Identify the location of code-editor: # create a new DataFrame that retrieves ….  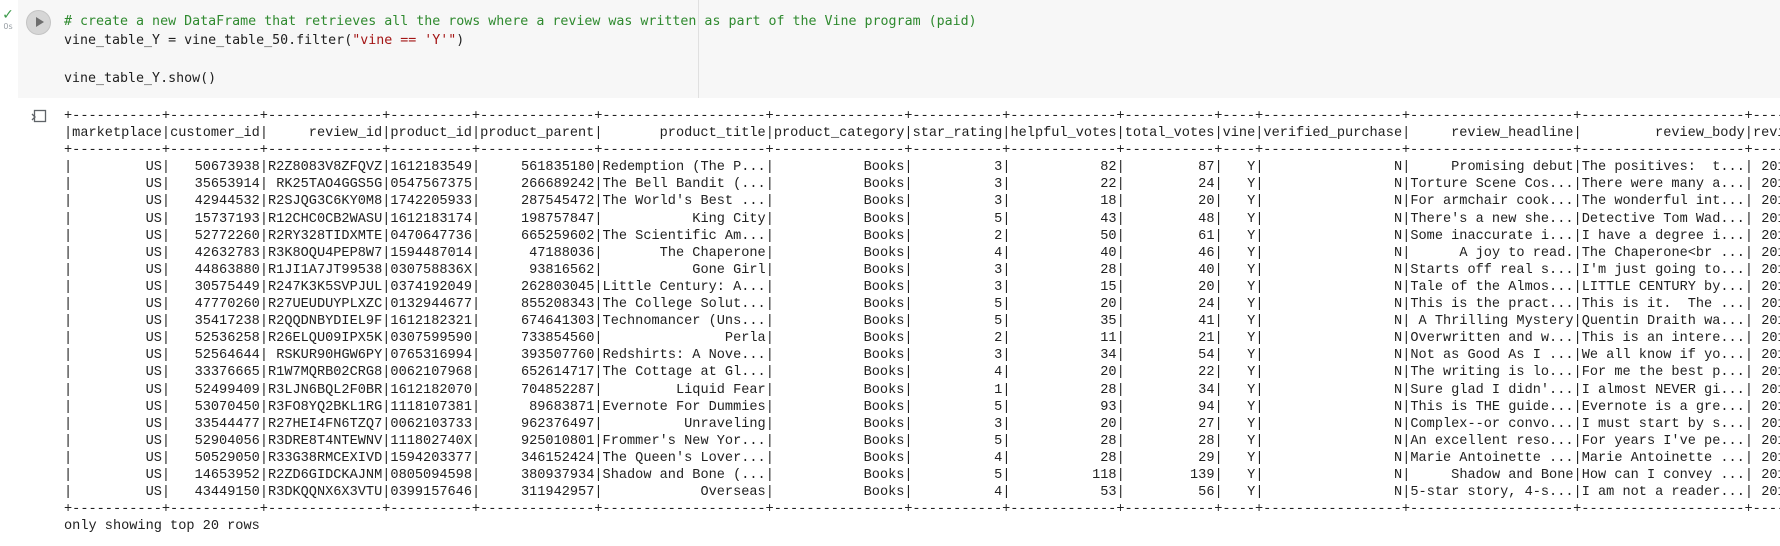
(520, 50).